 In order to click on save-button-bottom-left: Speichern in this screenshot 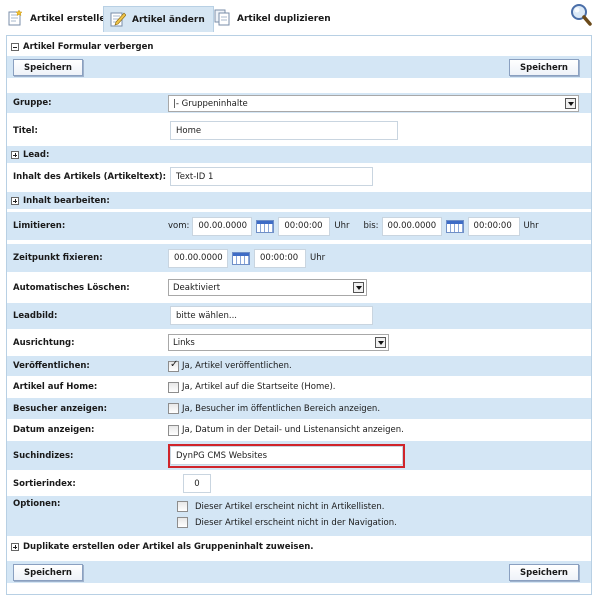, I will do `click(48, 572)`.